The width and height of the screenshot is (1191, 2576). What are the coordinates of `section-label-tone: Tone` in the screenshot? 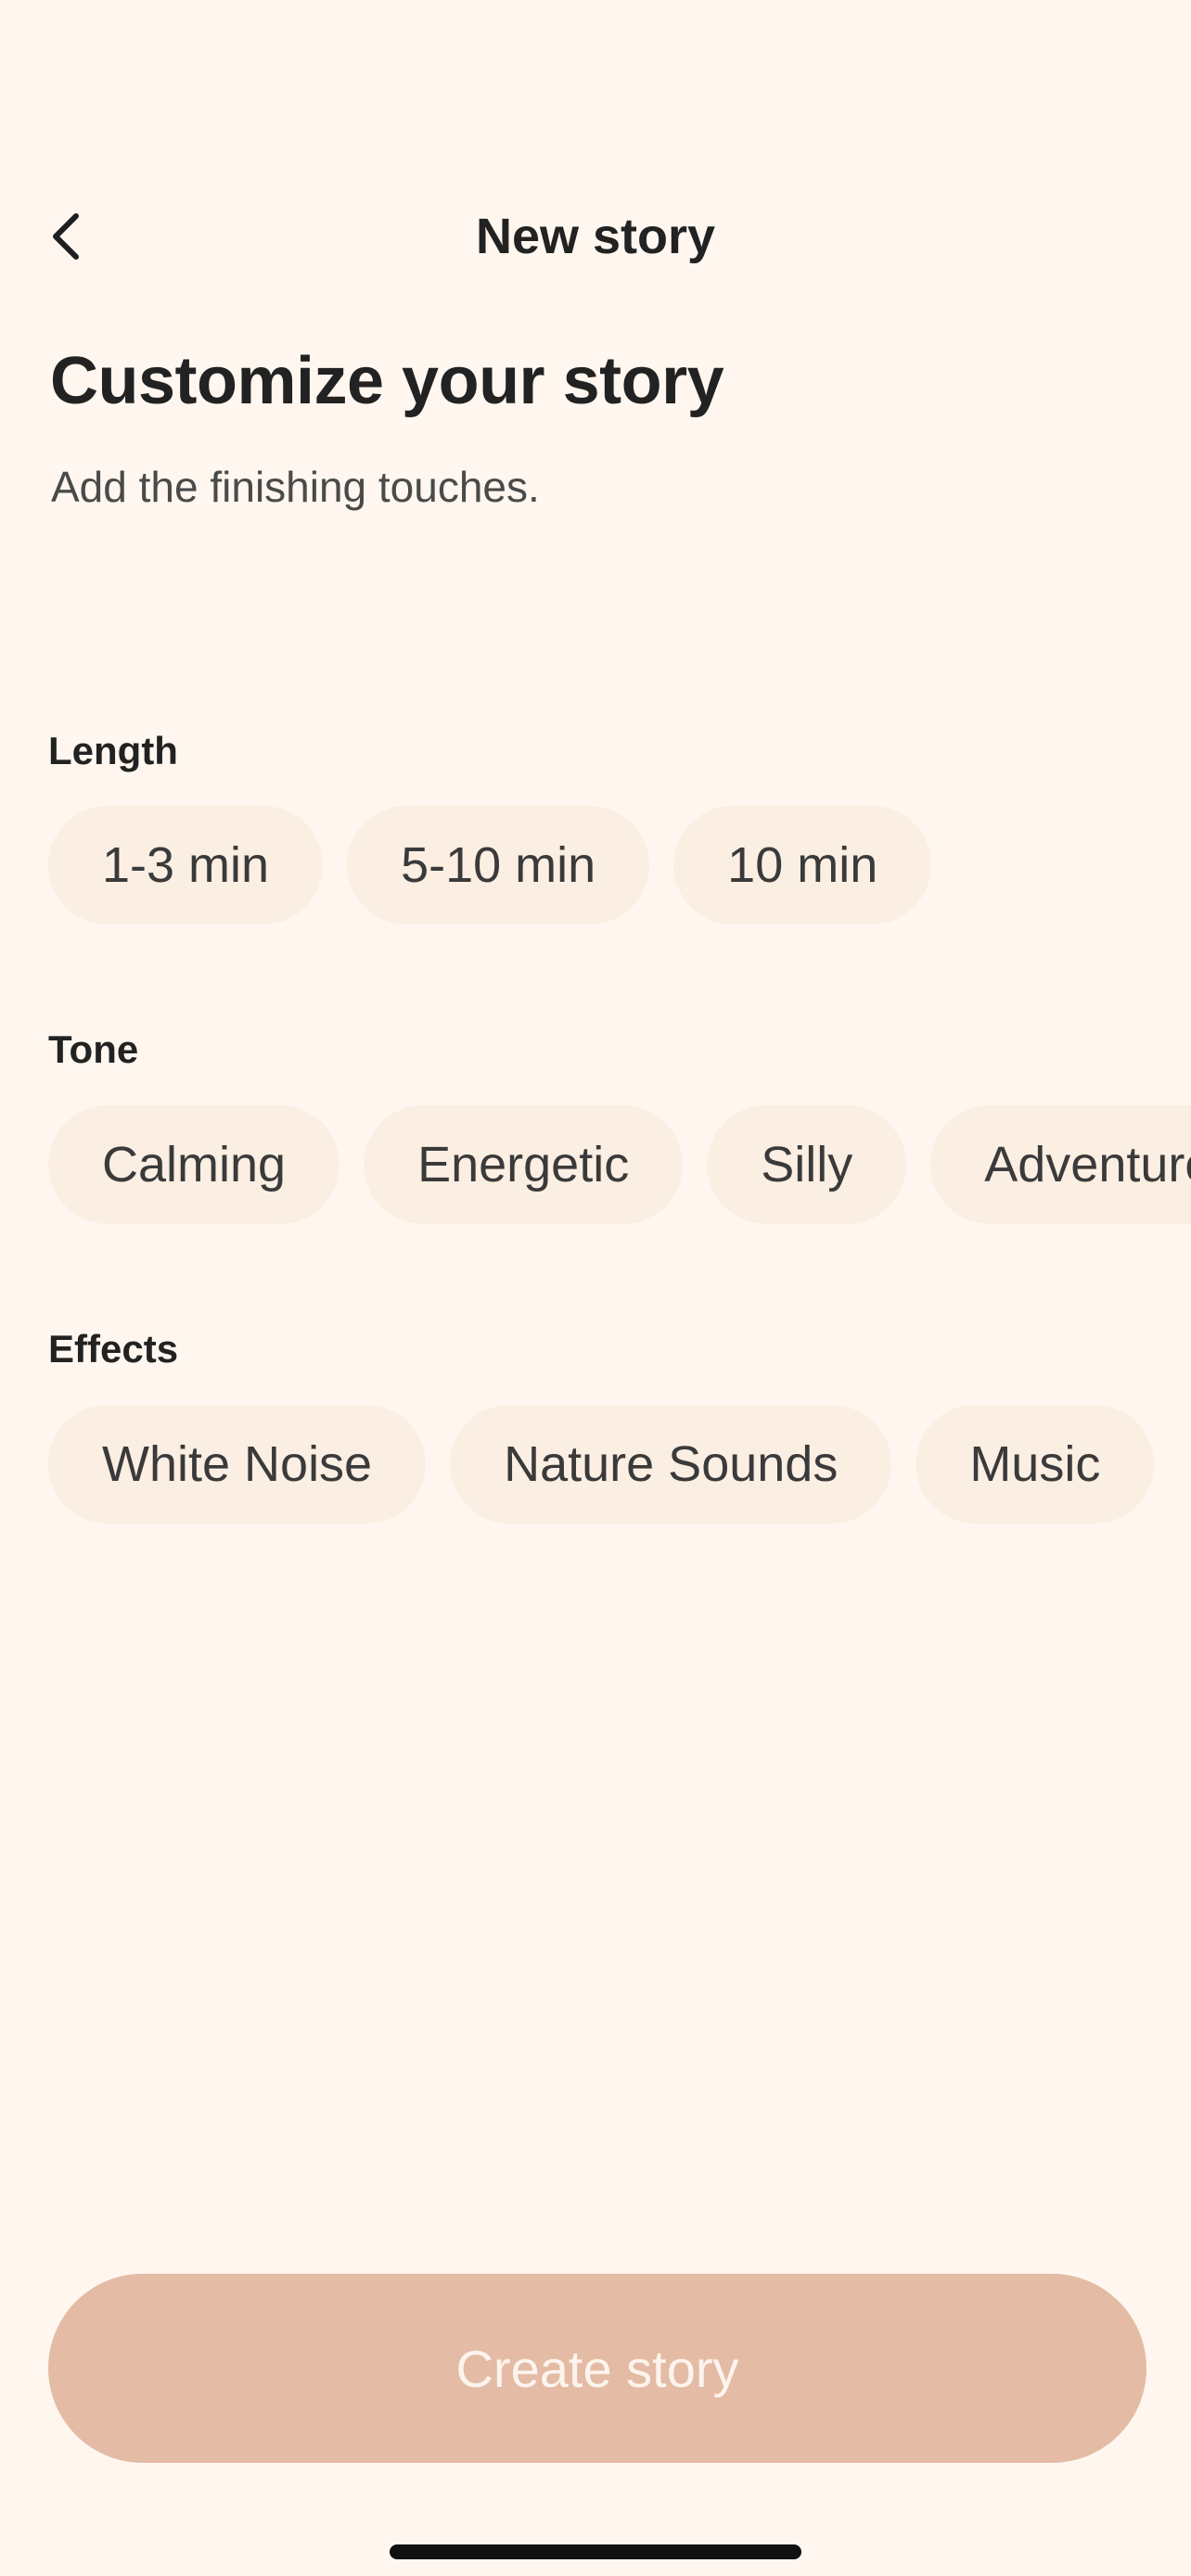 It's located at (93, 1049).